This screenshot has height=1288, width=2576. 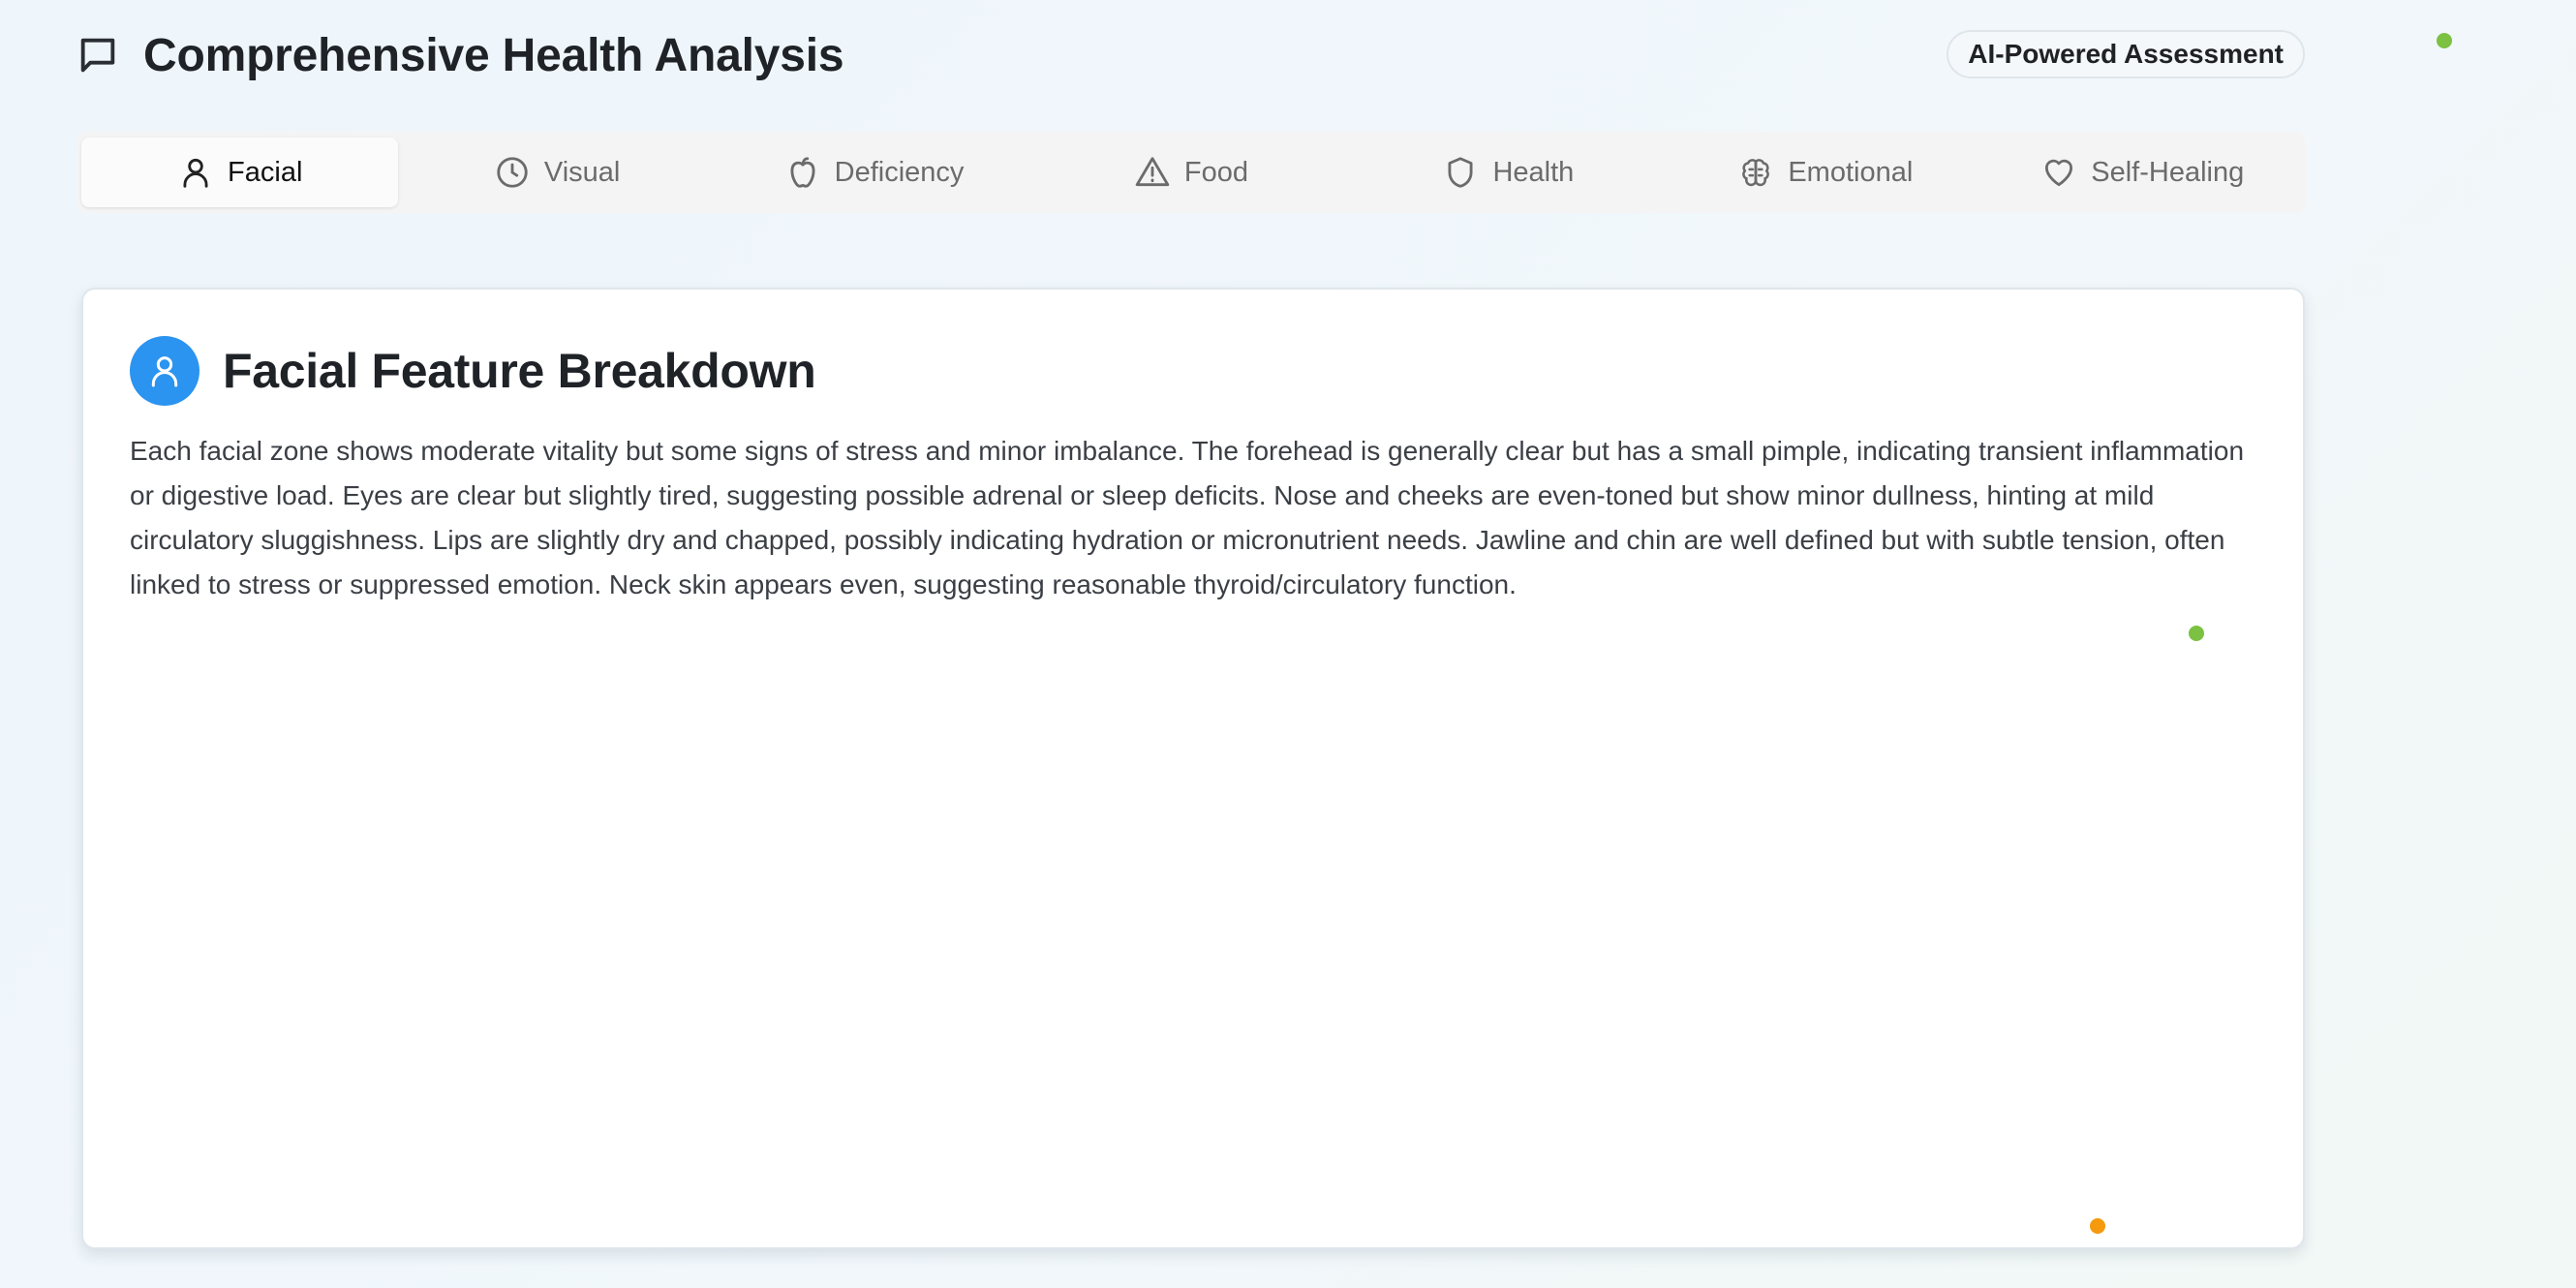 I want to click on card-title: Facial Feature Breakdown, so click(x=519, y=371).